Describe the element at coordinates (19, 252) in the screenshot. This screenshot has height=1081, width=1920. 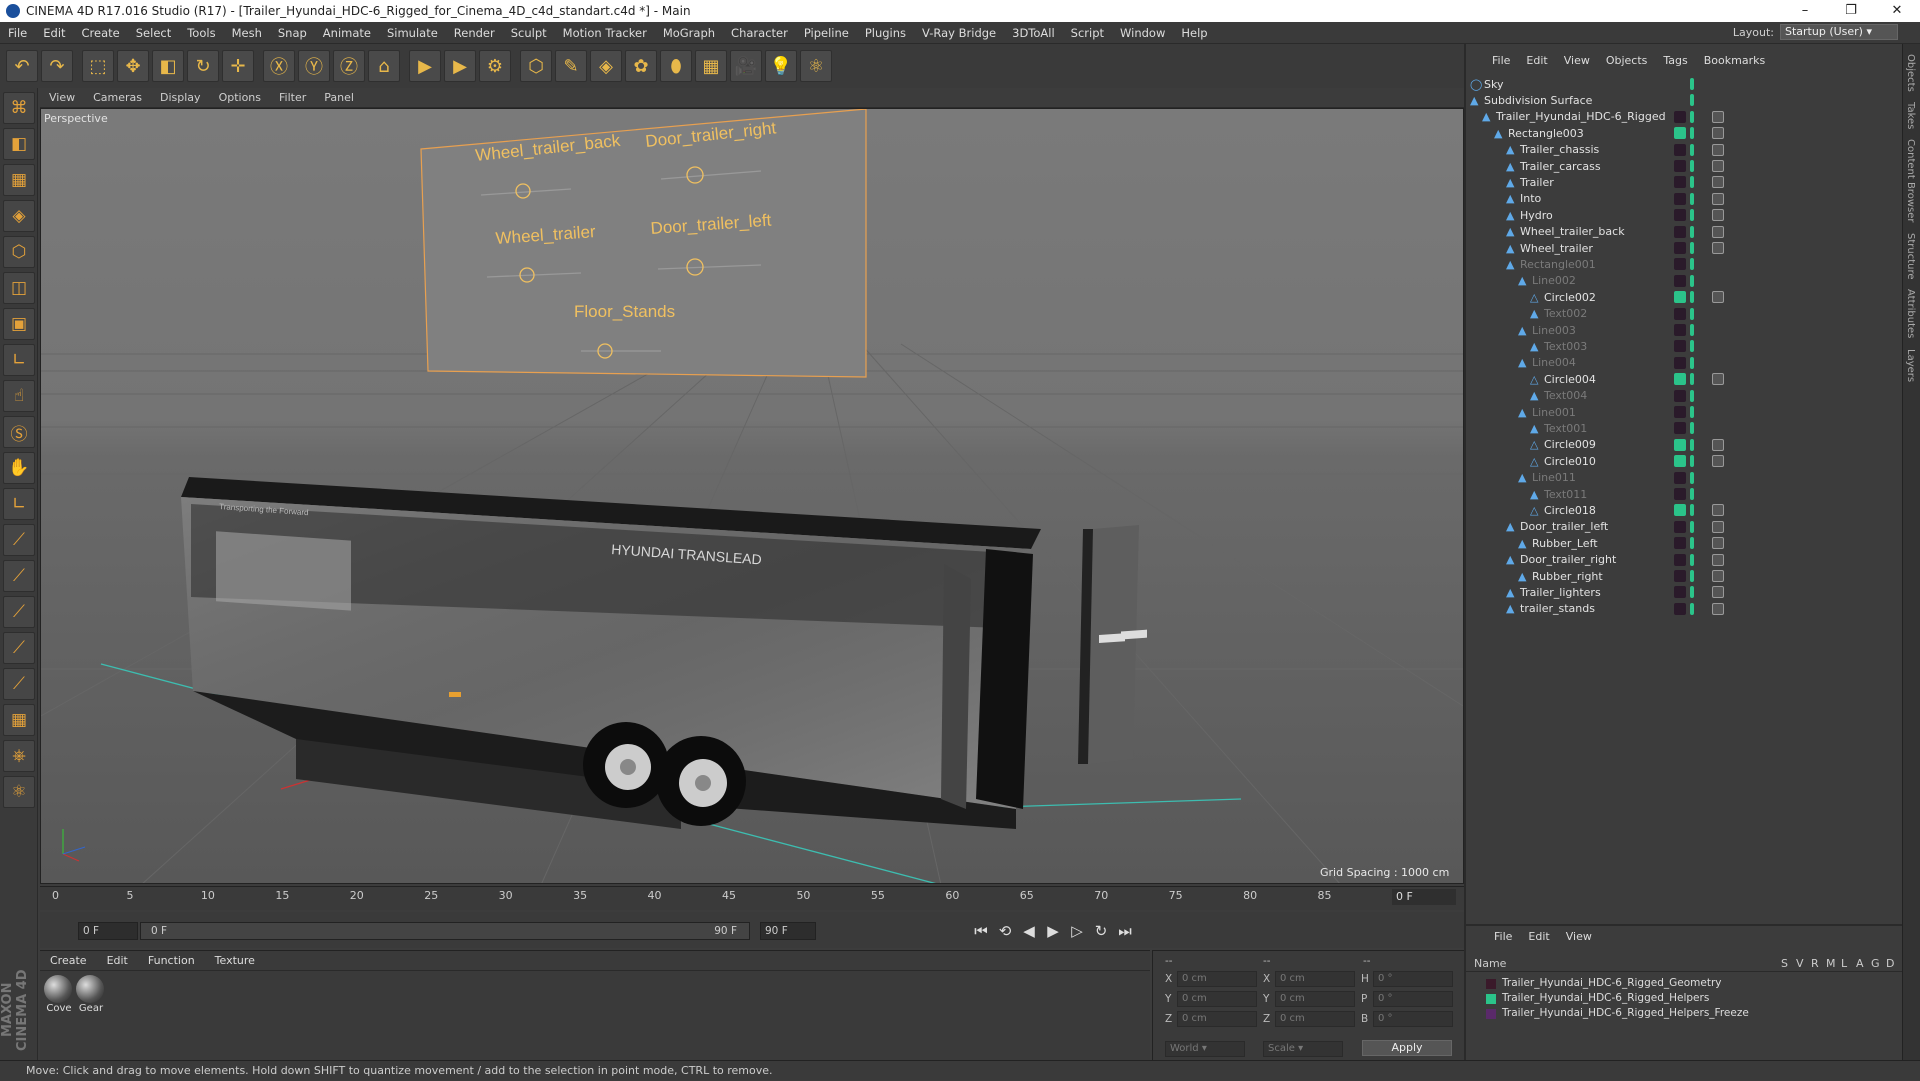
I see `points-mode-icon: ⬡` at that location.